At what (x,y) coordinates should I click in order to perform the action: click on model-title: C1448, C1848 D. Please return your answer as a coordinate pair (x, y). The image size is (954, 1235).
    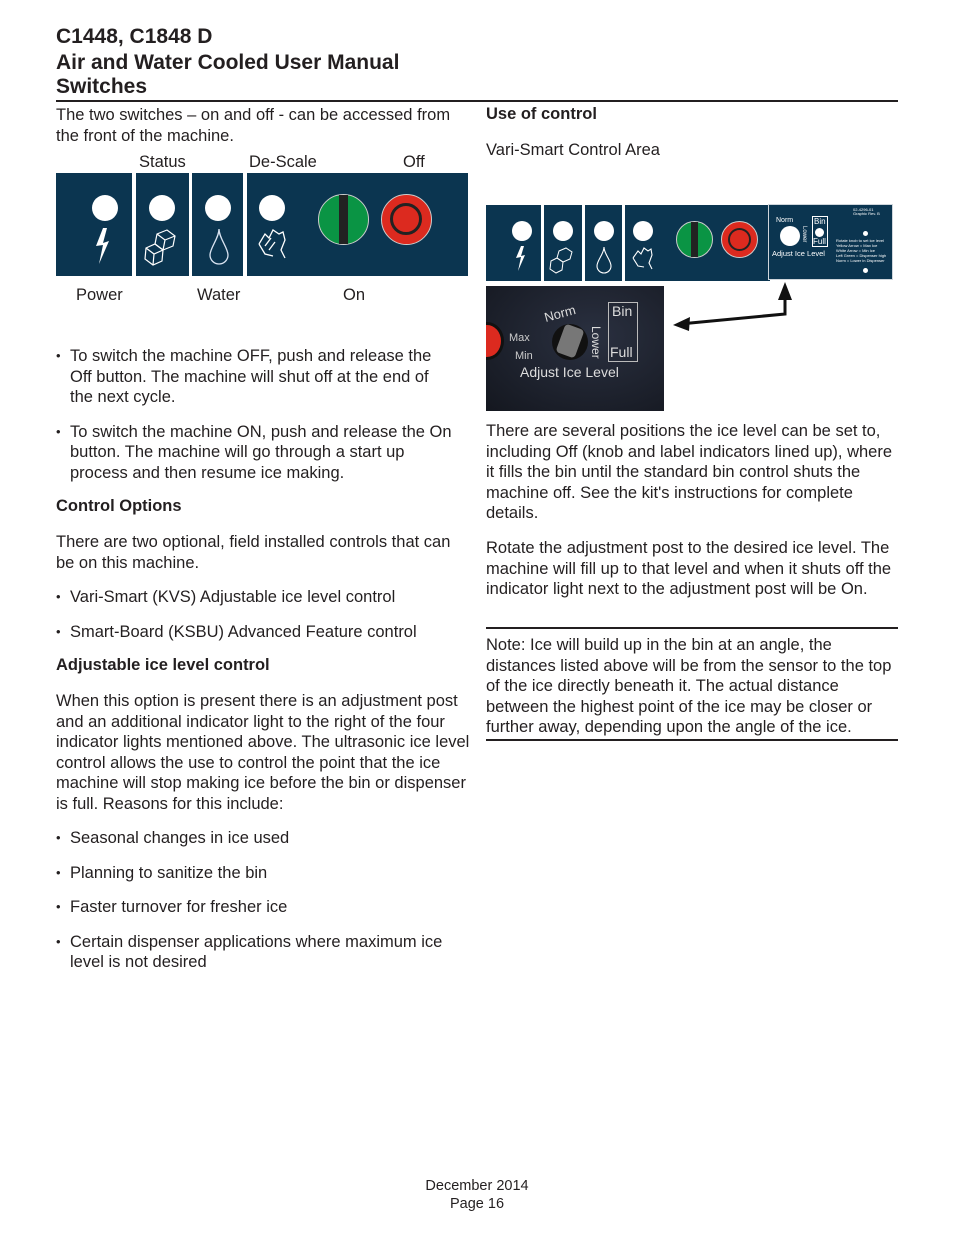
    Looking at the image, I should click on (134, 36).